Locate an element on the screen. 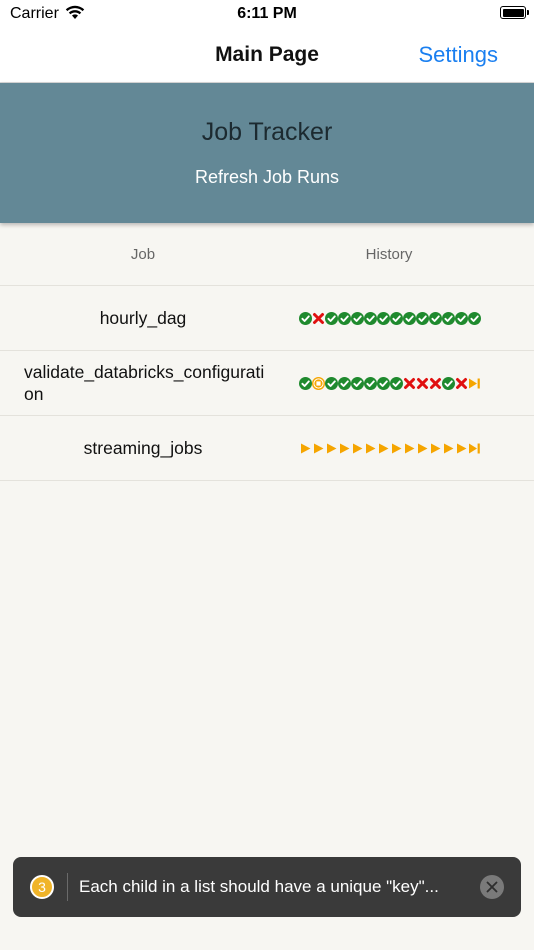 The height and width of the screenshot is (950, 534). refresh-job-runs-button: Refresh Job Runs is located at coordinates (267, 177).